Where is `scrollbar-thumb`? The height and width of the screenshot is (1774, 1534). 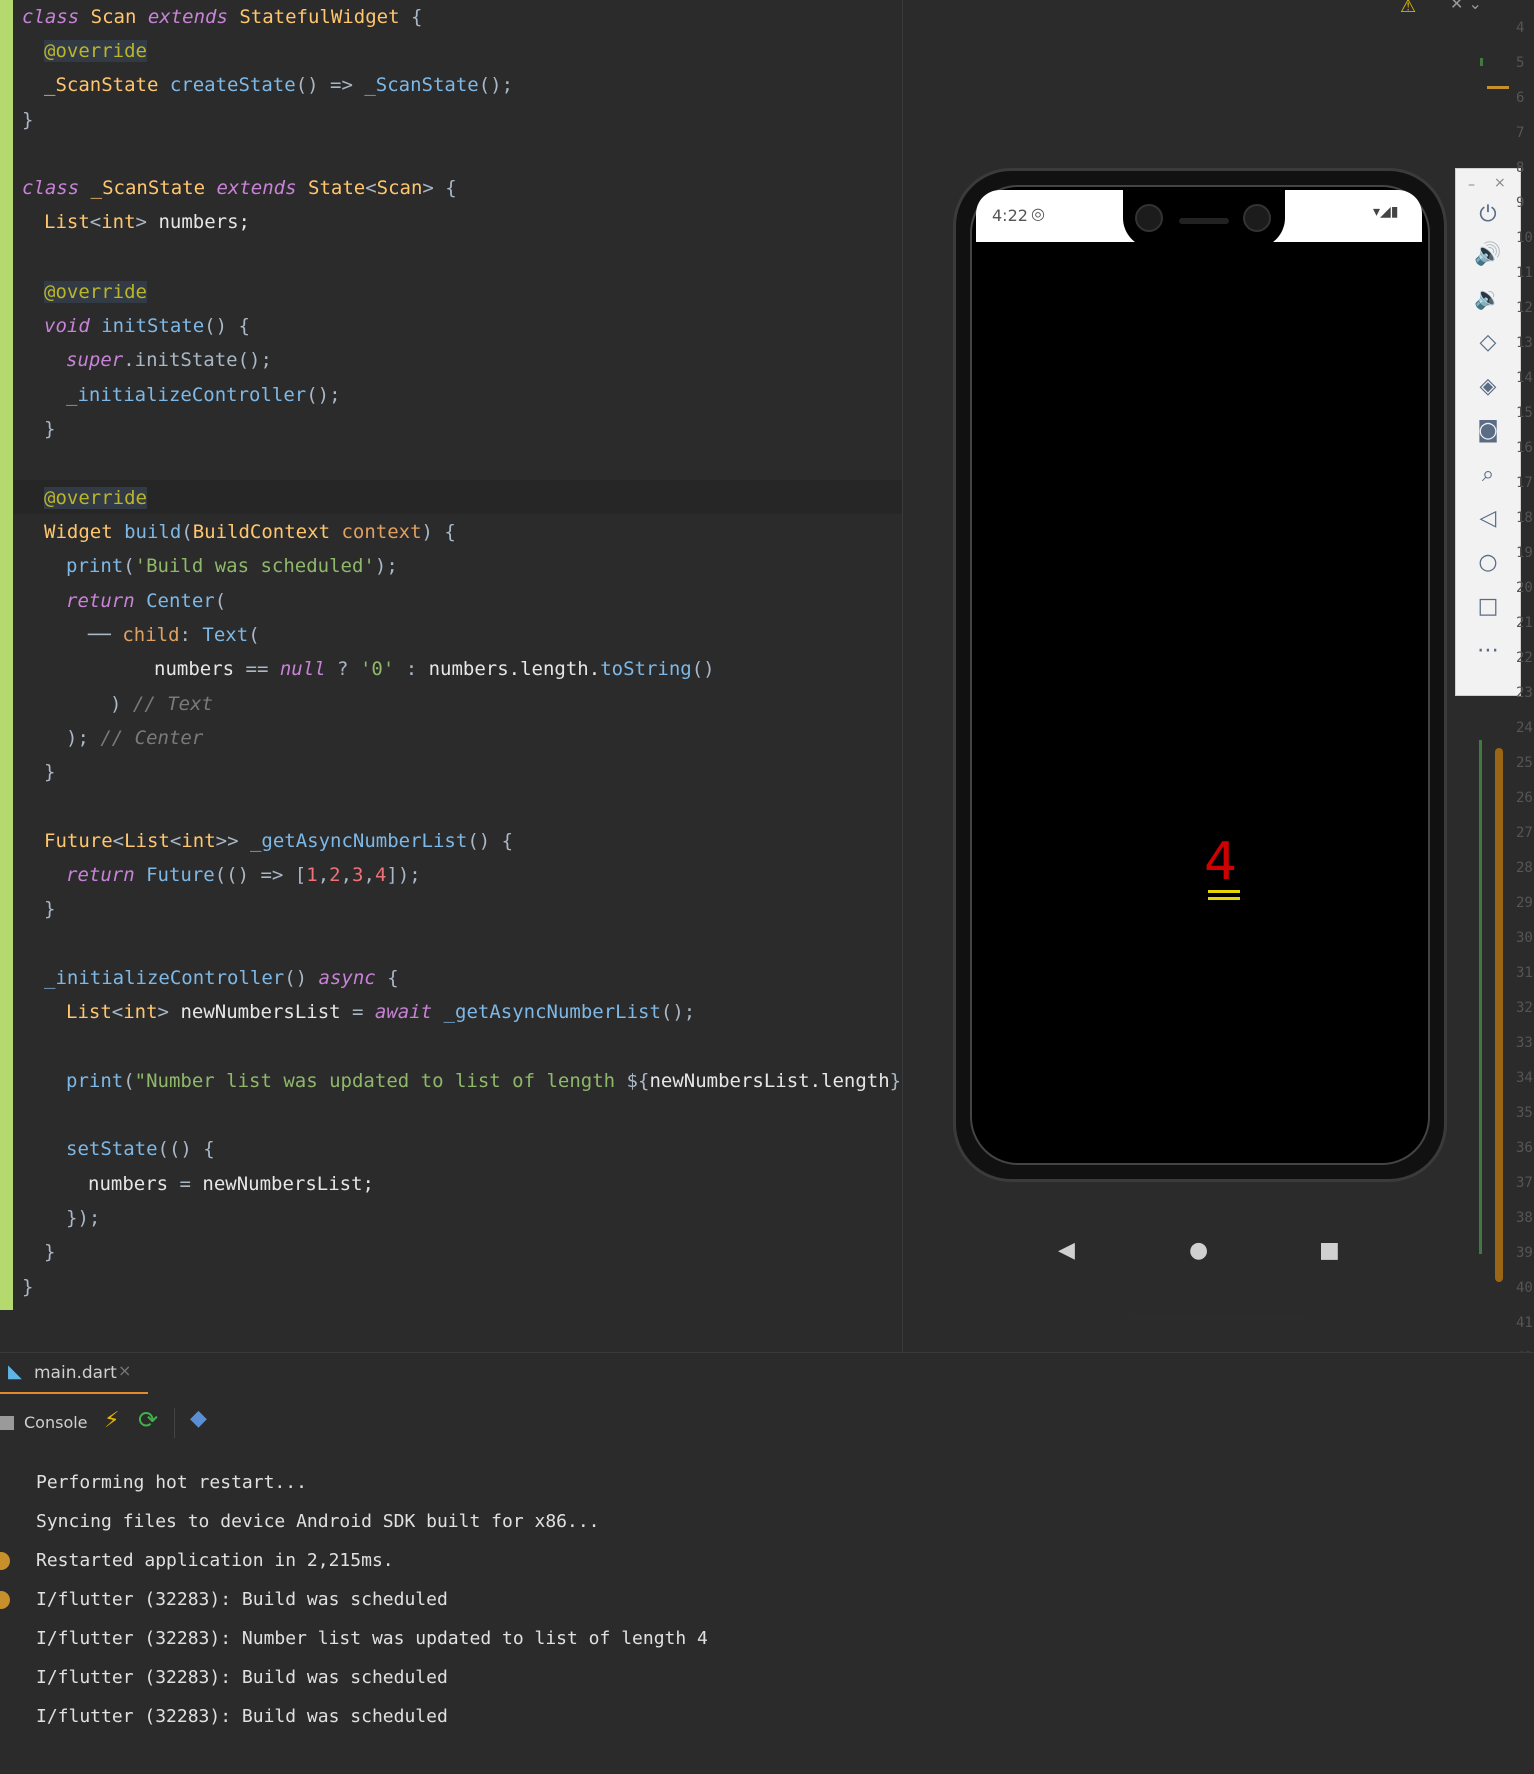
scrollbar-thumb is located at coordinates (1499, 1015).